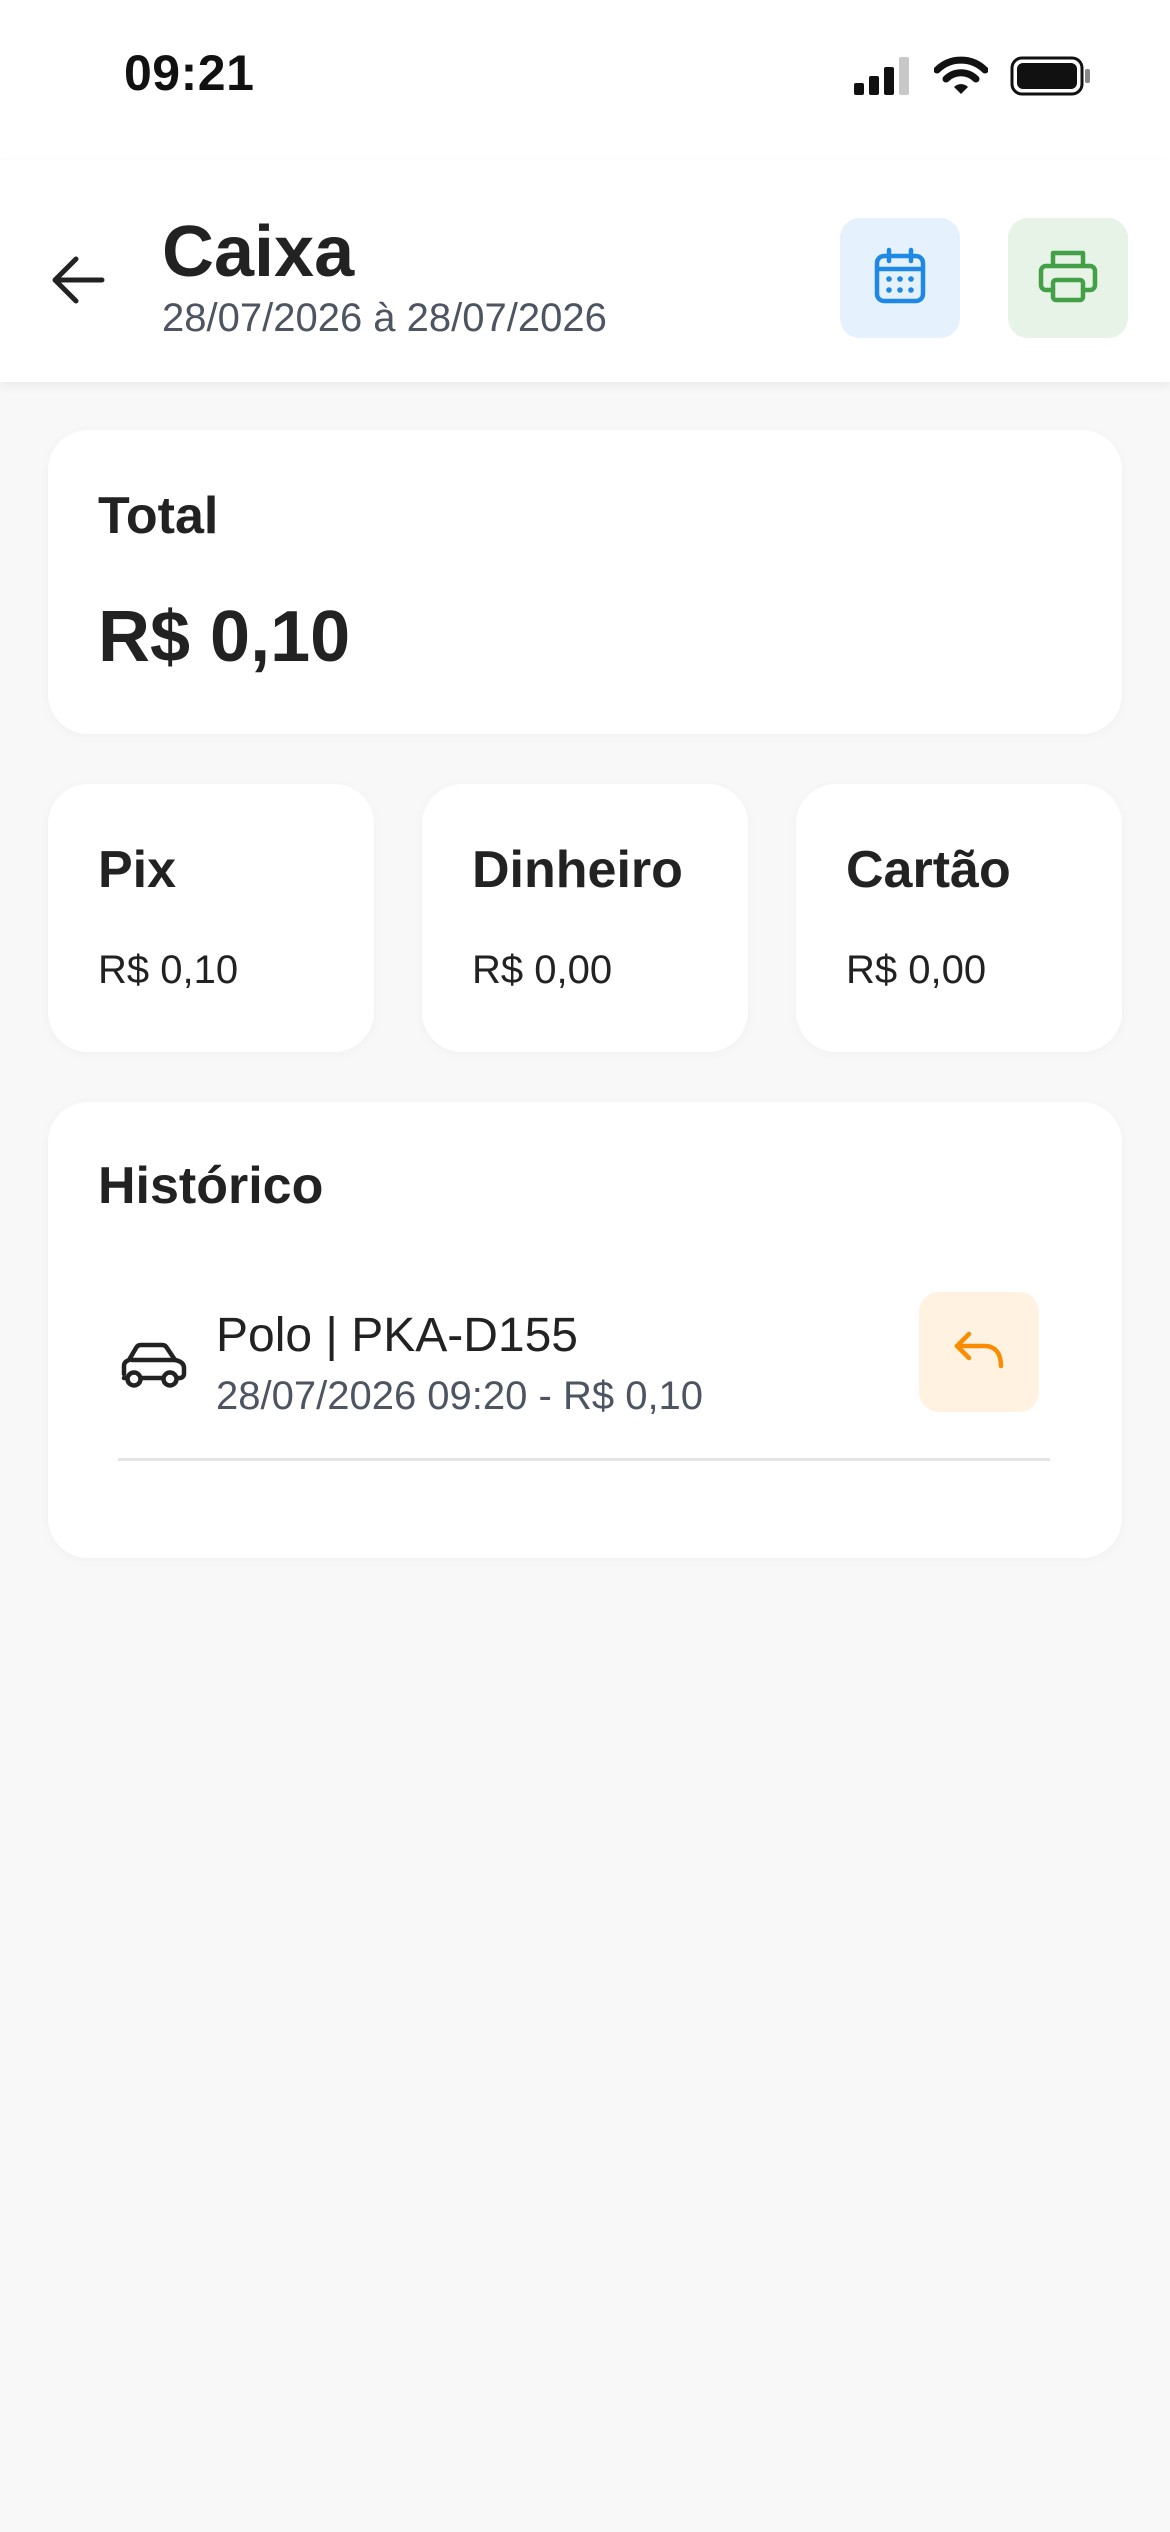 This screenshot has height=2532, width=1170. I want to click on status-time: 09:21, so click(189, 73).